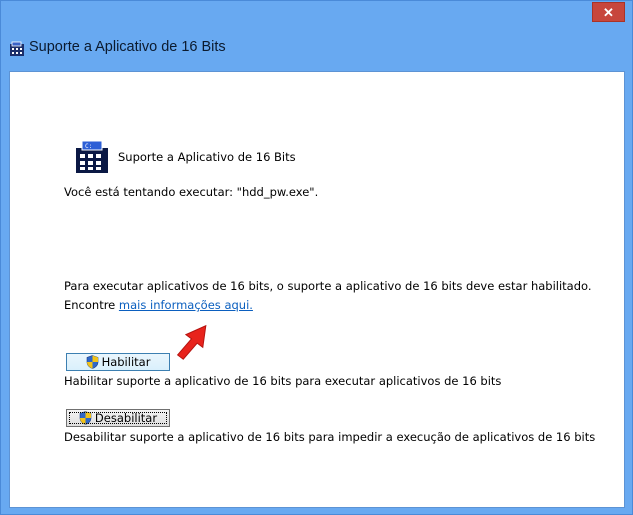 The image size is (633, 515). I want to click on title-bar: Suporte a Aplicativo de 16 Bits ✕, so click(316, 36).